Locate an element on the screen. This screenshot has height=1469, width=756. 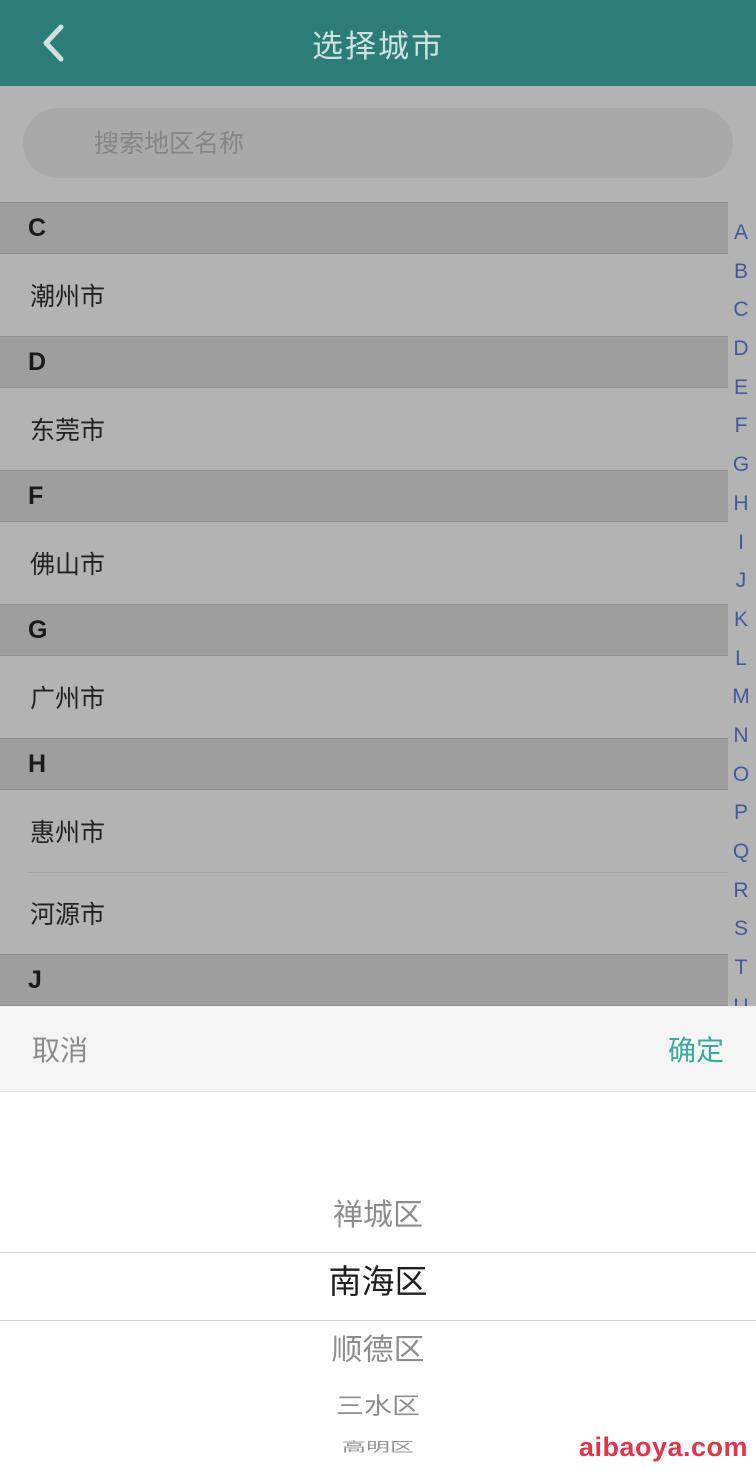
section-header-f: F is located at coordinates (364, 496).